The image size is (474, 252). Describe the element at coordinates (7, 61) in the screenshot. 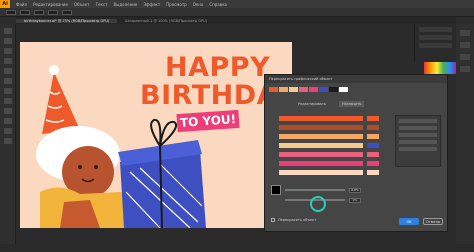

I see `type-tool-icon` at that location.